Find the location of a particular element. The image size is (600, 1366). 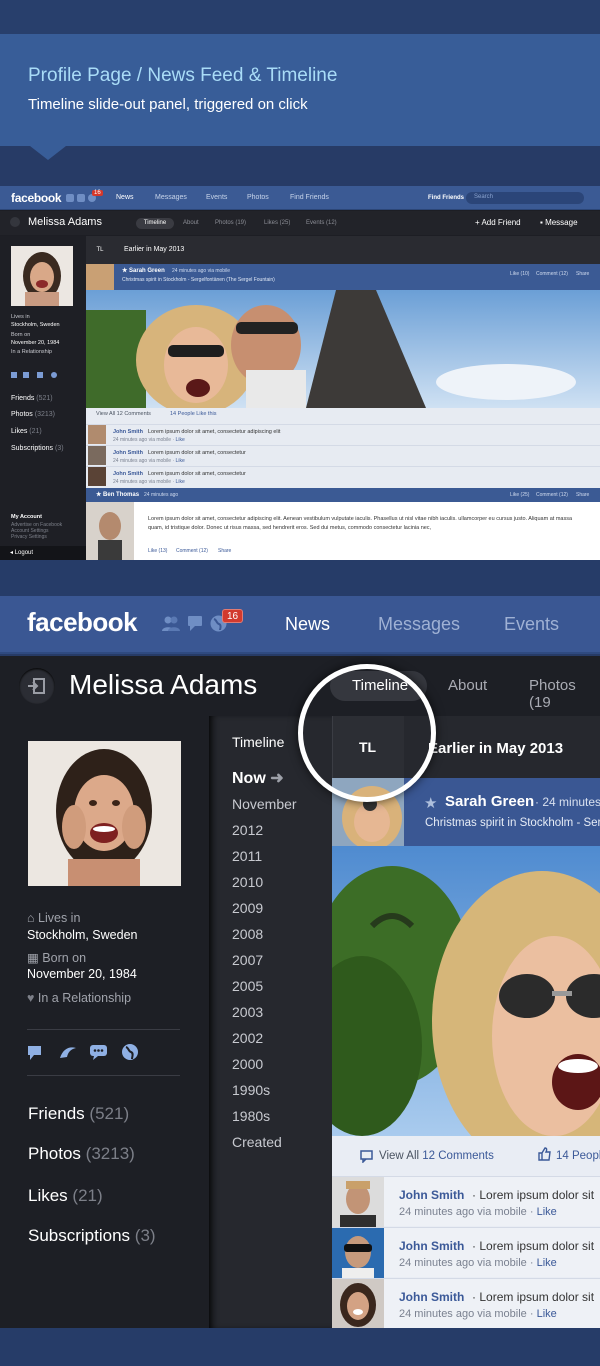

timeline-item: 1990s is located at coordinates (251, 1090).